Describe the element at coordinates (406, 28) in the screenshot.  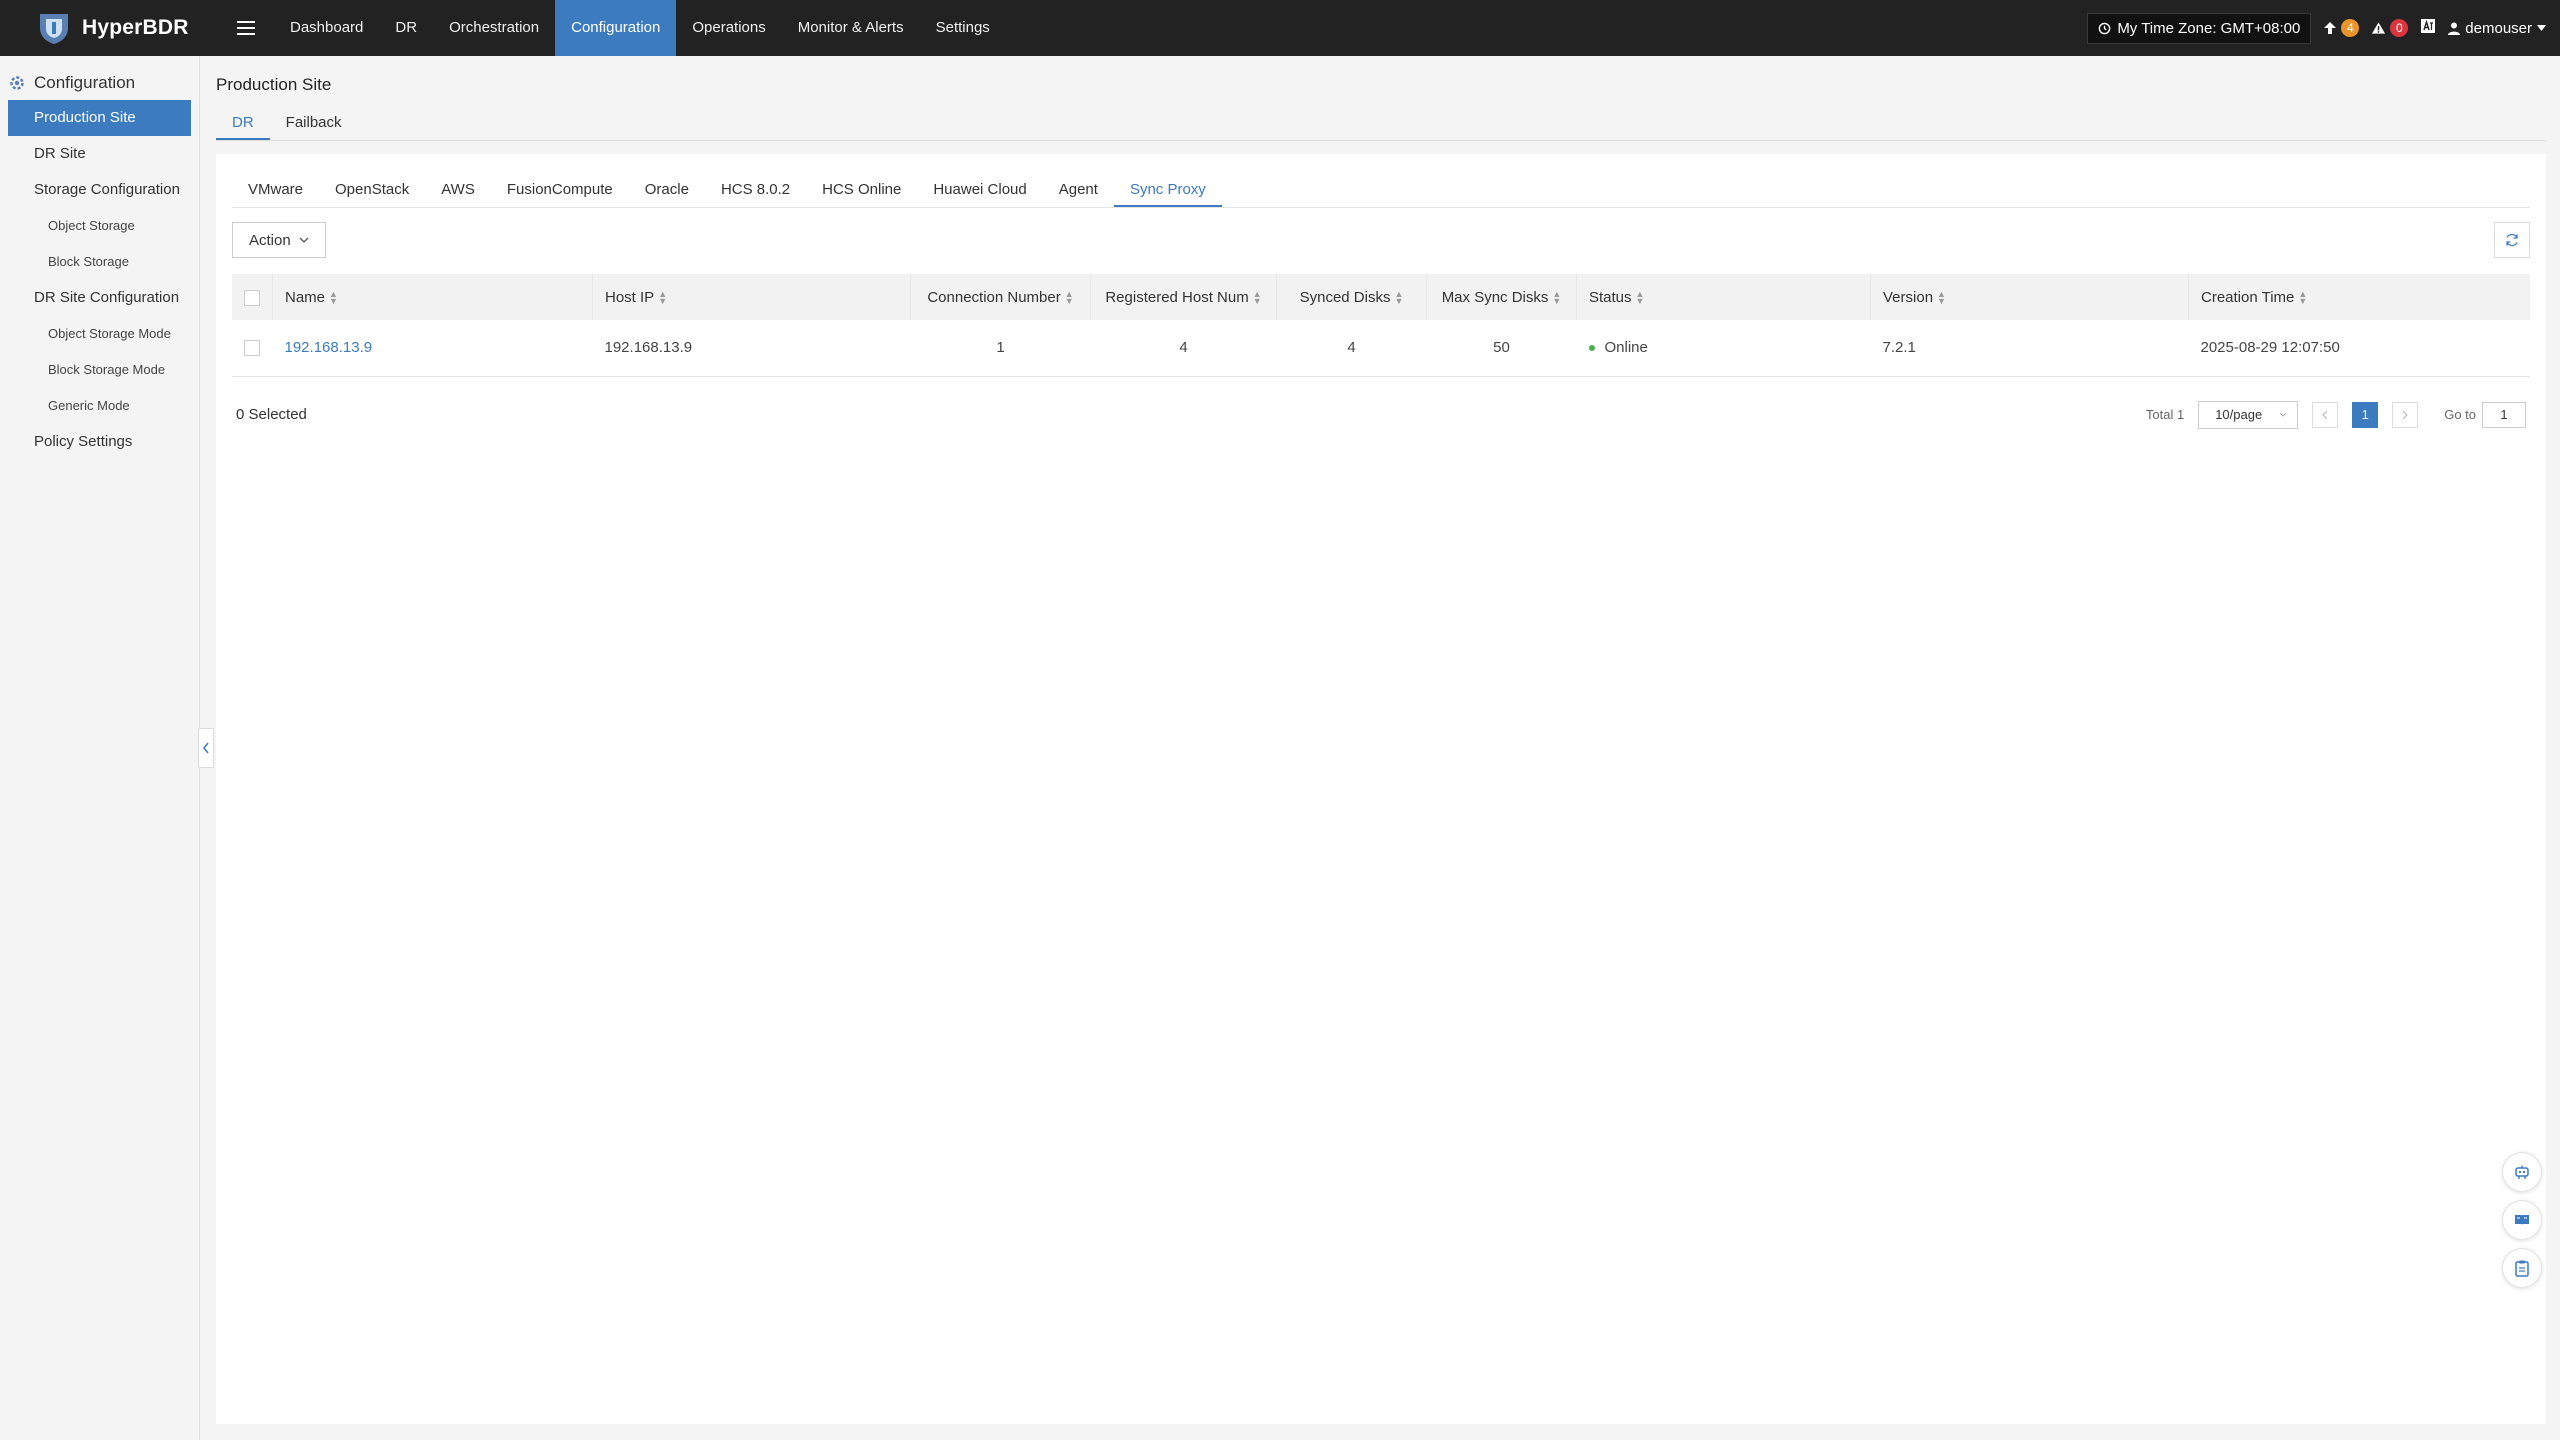
I see `nav-dr: DR` at that location.